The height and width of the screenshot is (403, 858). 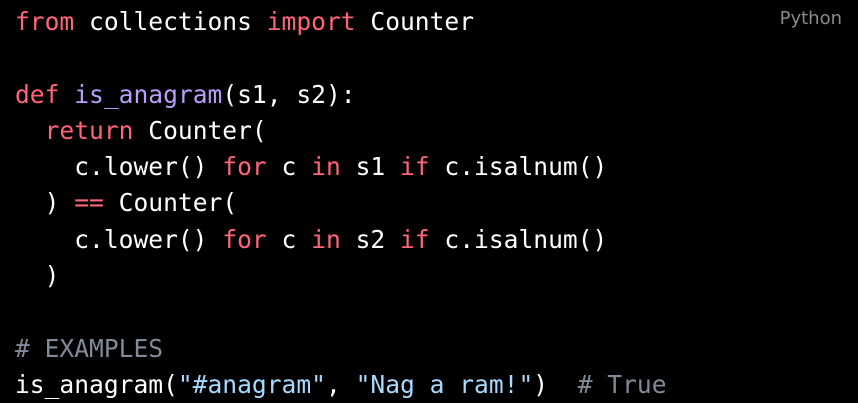 I want to click on code-text: ,, so click(x=340, y=384).